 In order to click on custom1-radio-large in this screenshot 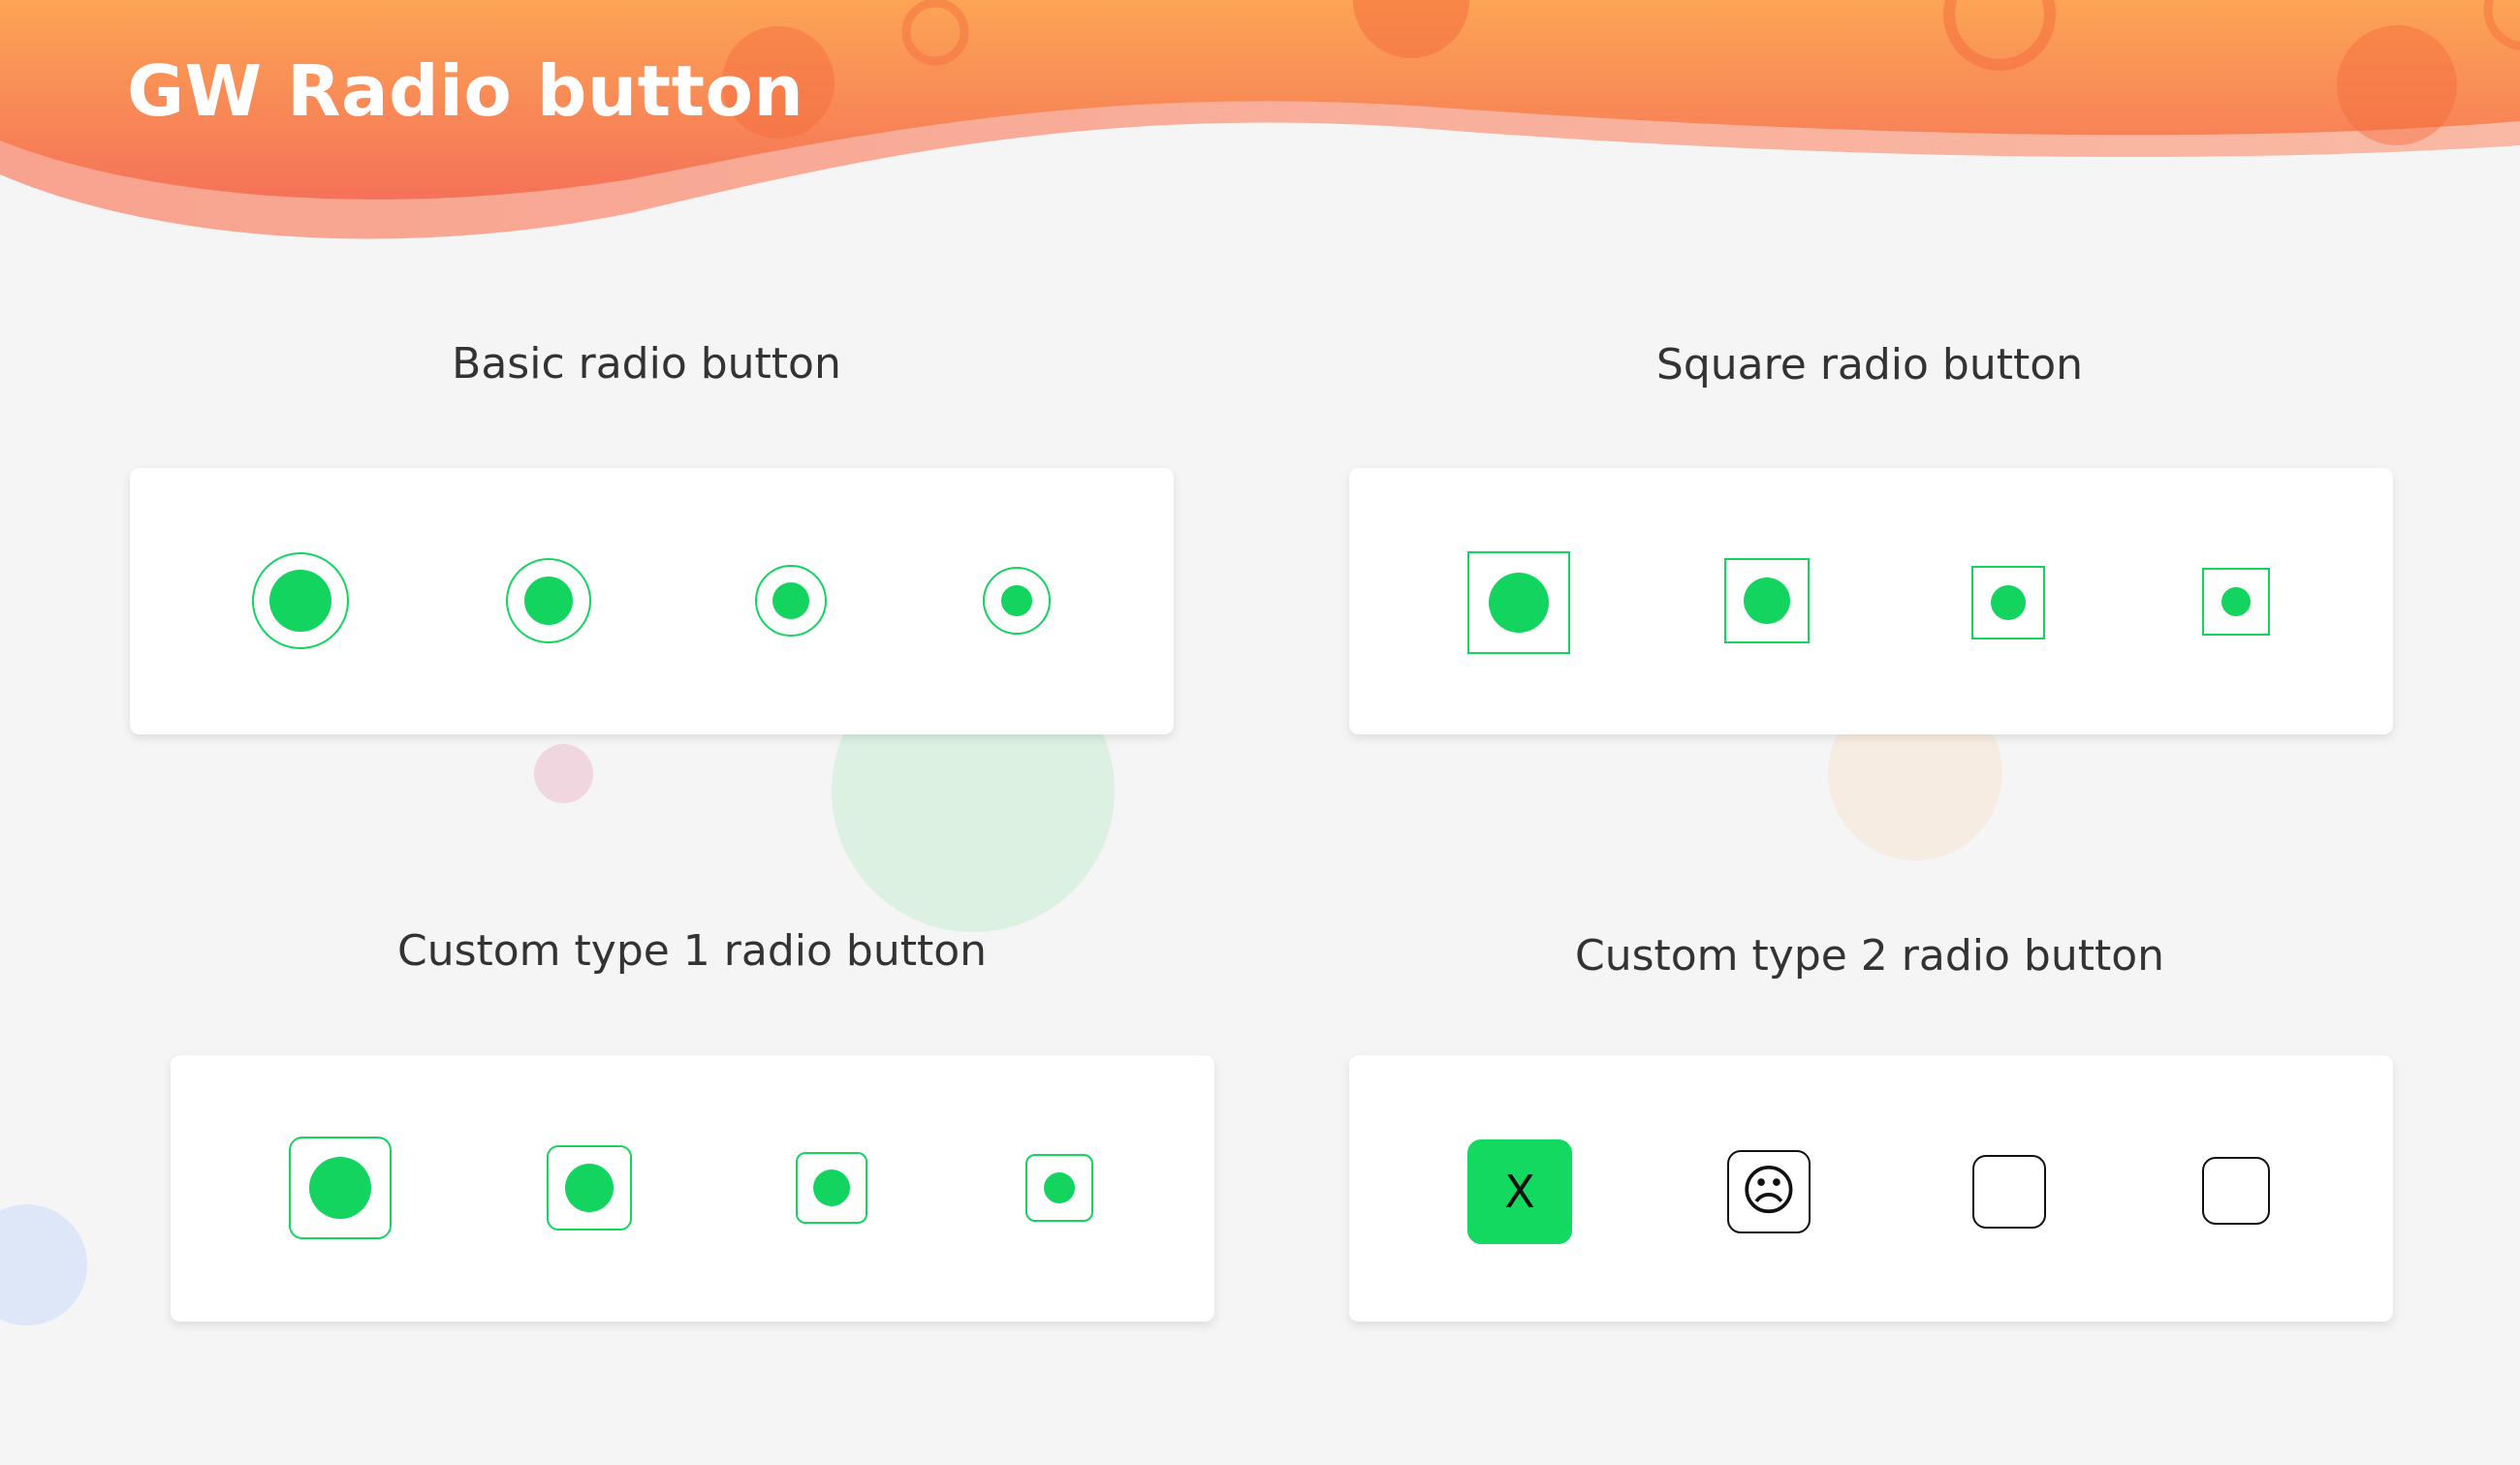, I will do `click(341, 1188)`.